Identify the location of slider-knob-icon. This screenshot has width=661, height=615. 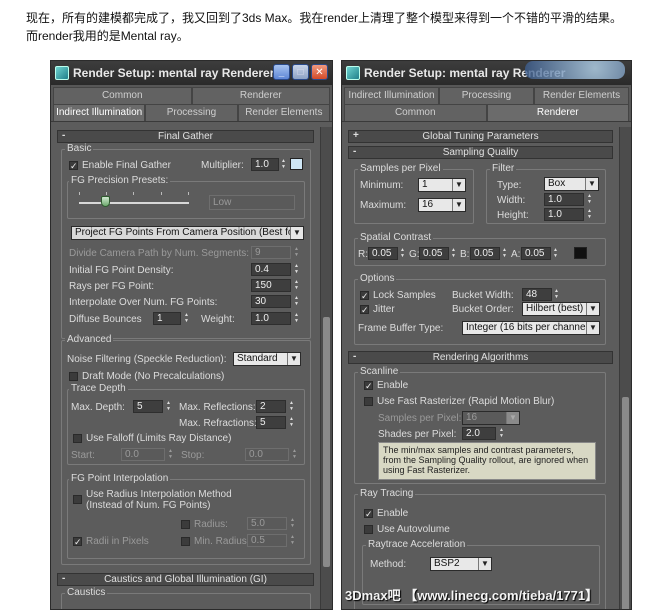
(105, 201).